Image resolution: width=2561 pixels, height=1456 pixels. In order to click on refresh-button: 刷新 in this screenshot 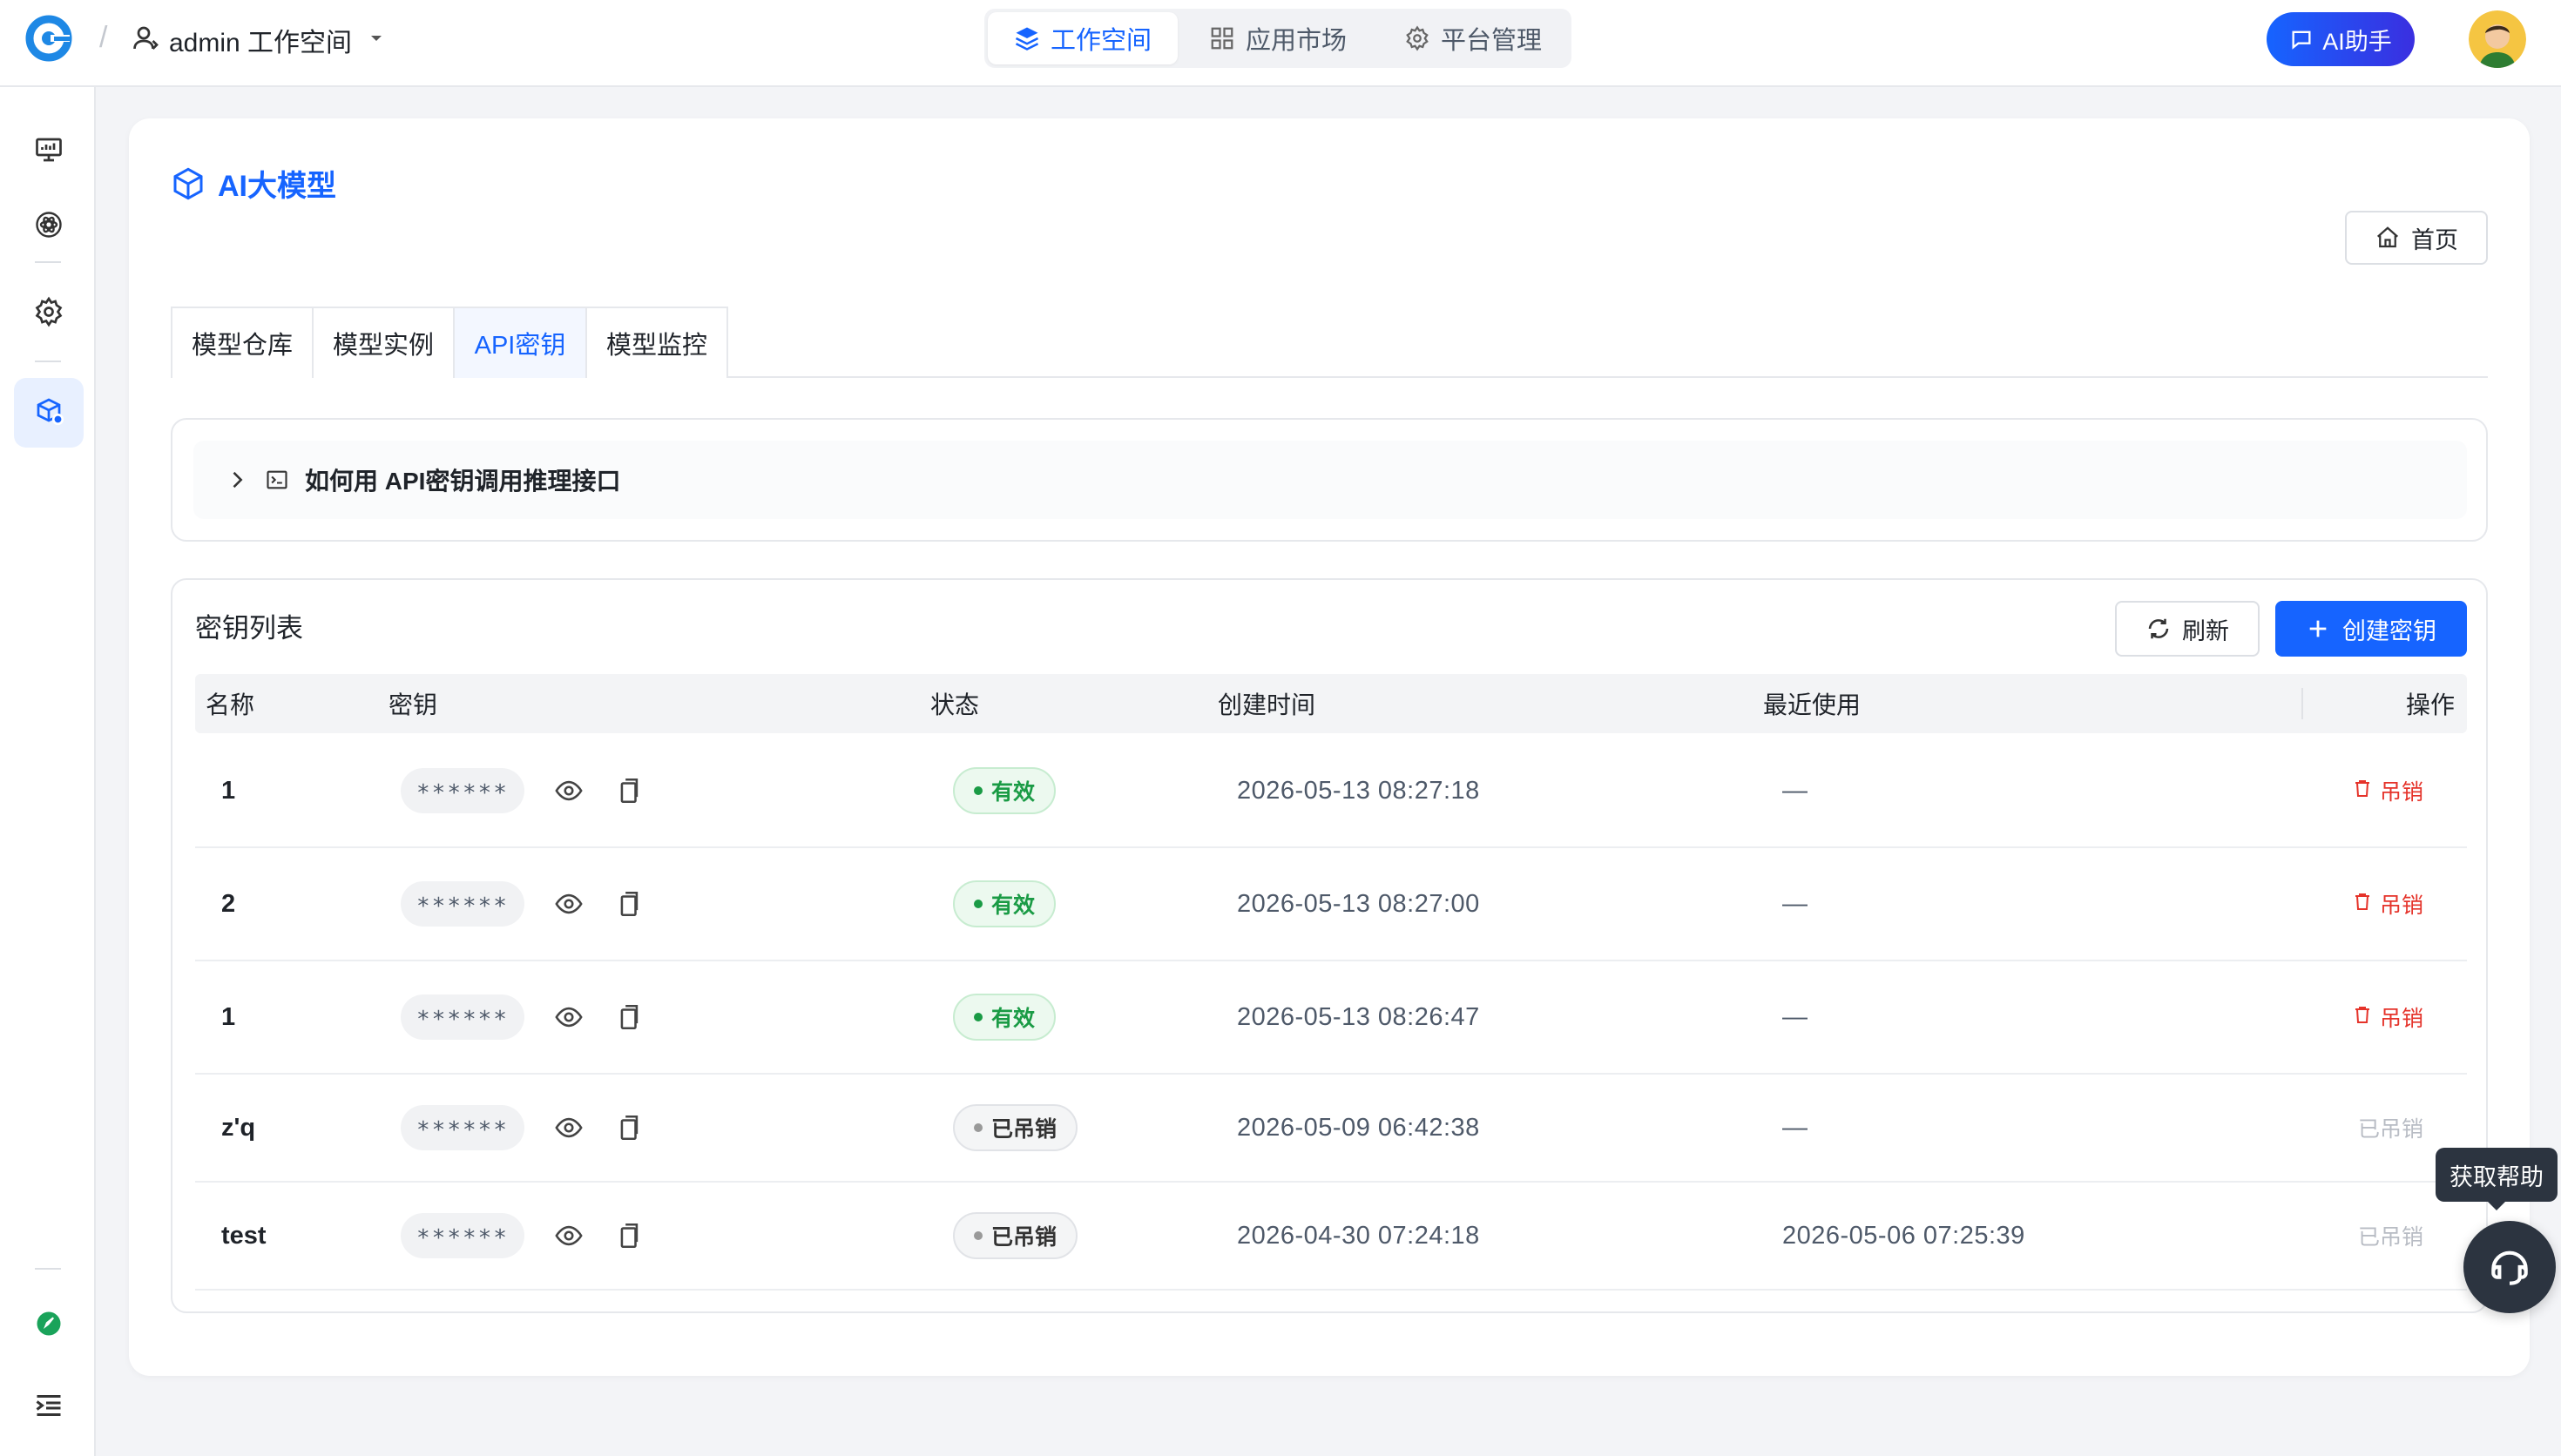, I will do `click(2187, 629)`.